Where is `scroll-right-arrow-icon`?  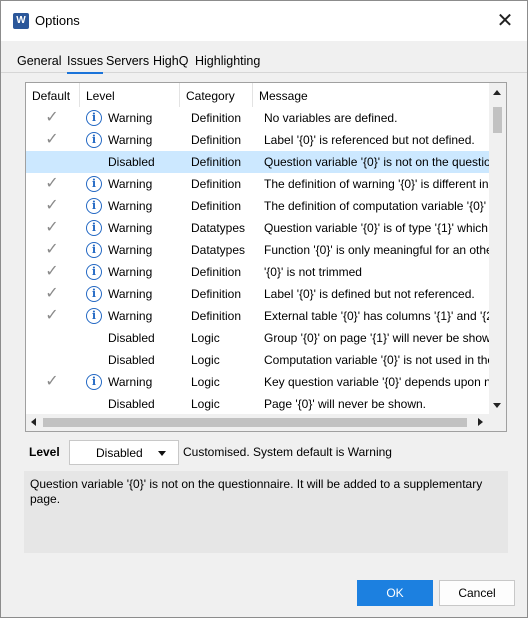
scroll-right-arrow-icon is located at coordinates (480, 422).